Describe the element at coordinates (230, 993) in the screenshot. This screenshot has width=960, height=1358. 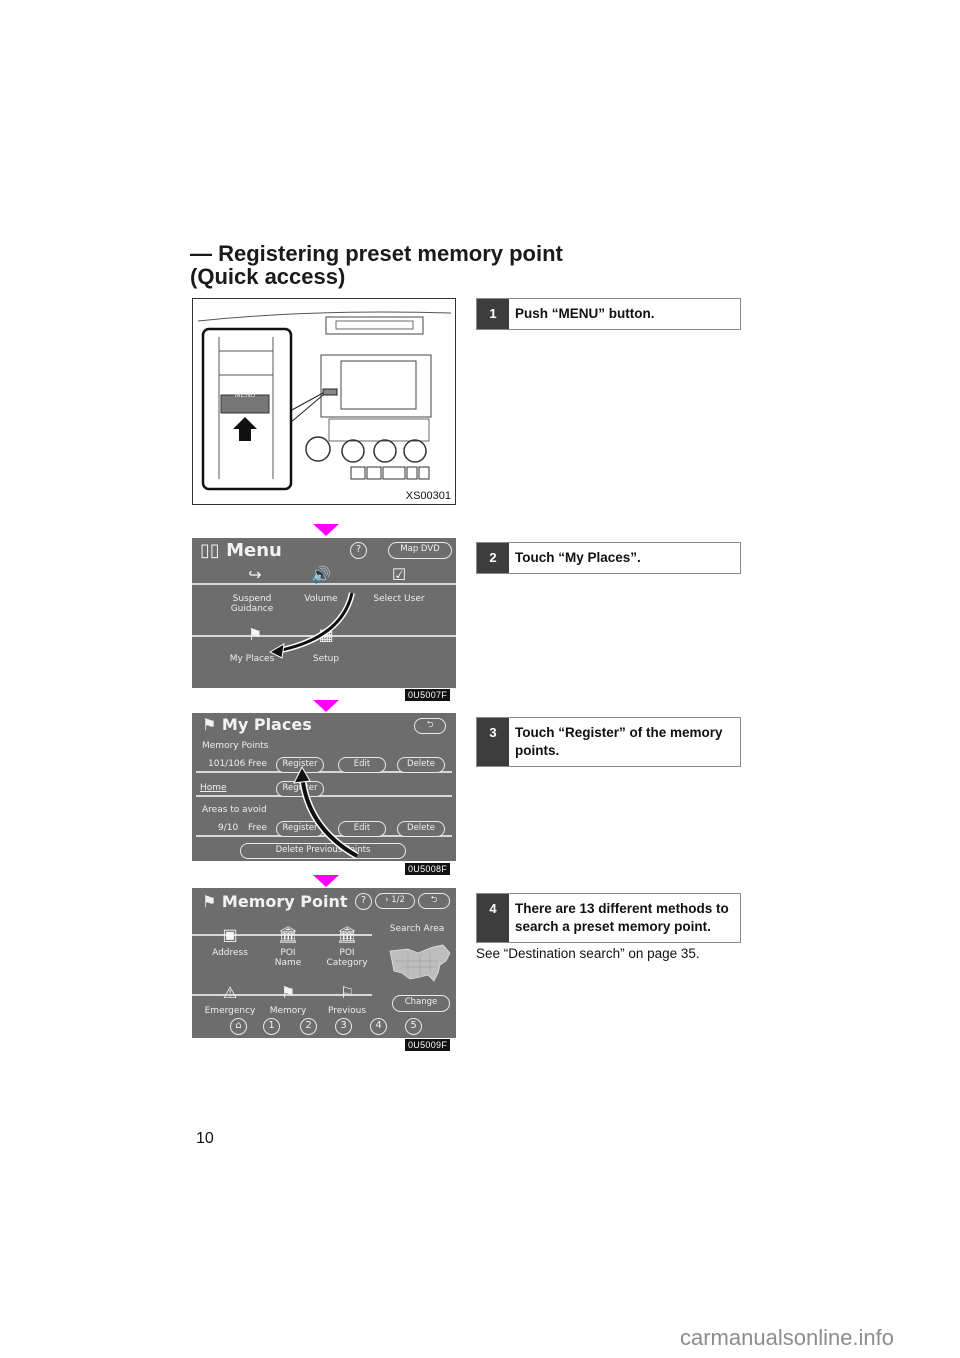
I see `warning-icon: ⚠` at that location.